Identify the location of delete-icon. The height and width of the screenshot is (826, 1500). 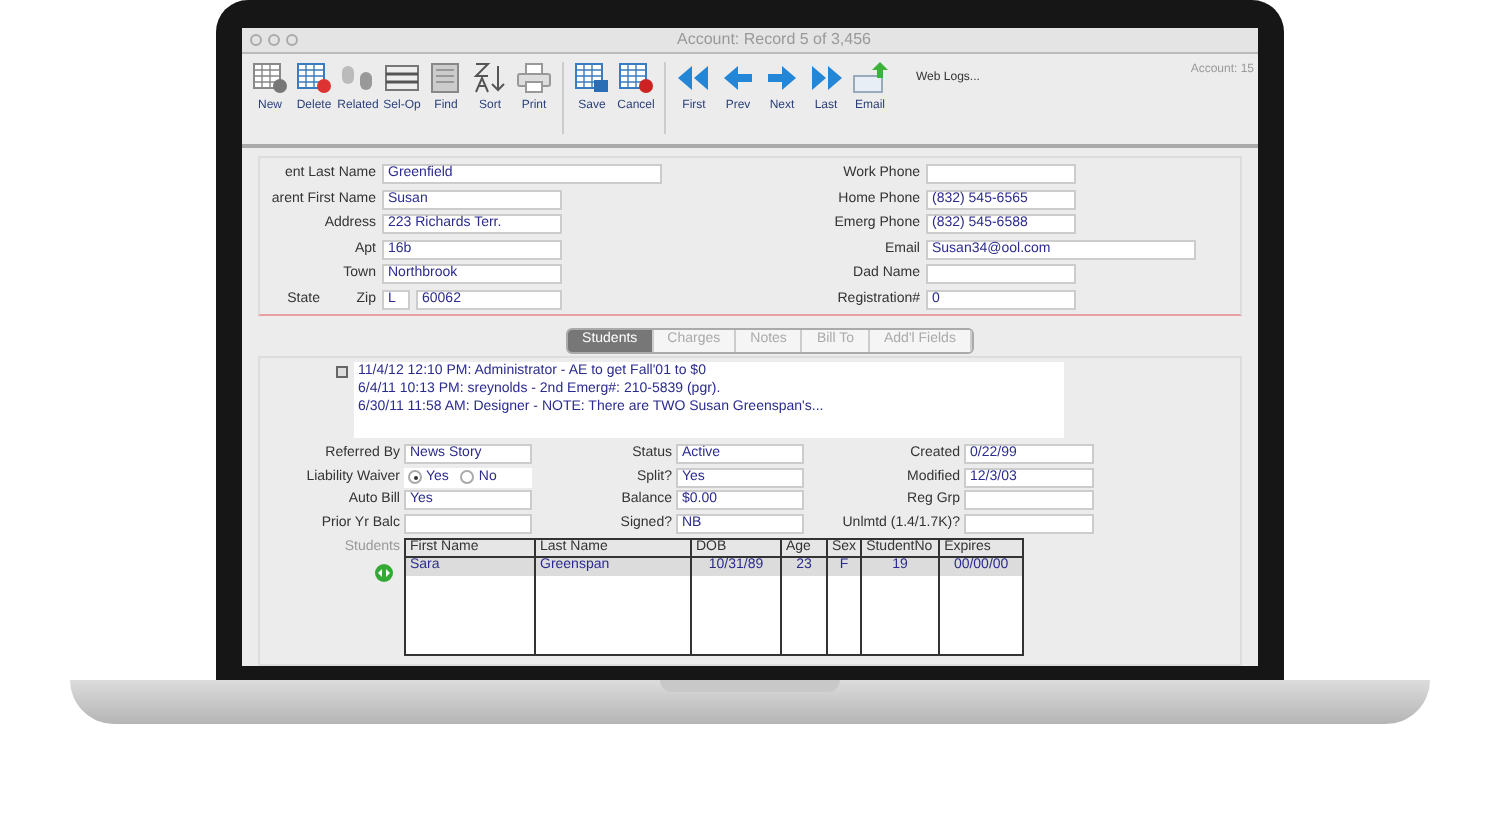
(314, 78).